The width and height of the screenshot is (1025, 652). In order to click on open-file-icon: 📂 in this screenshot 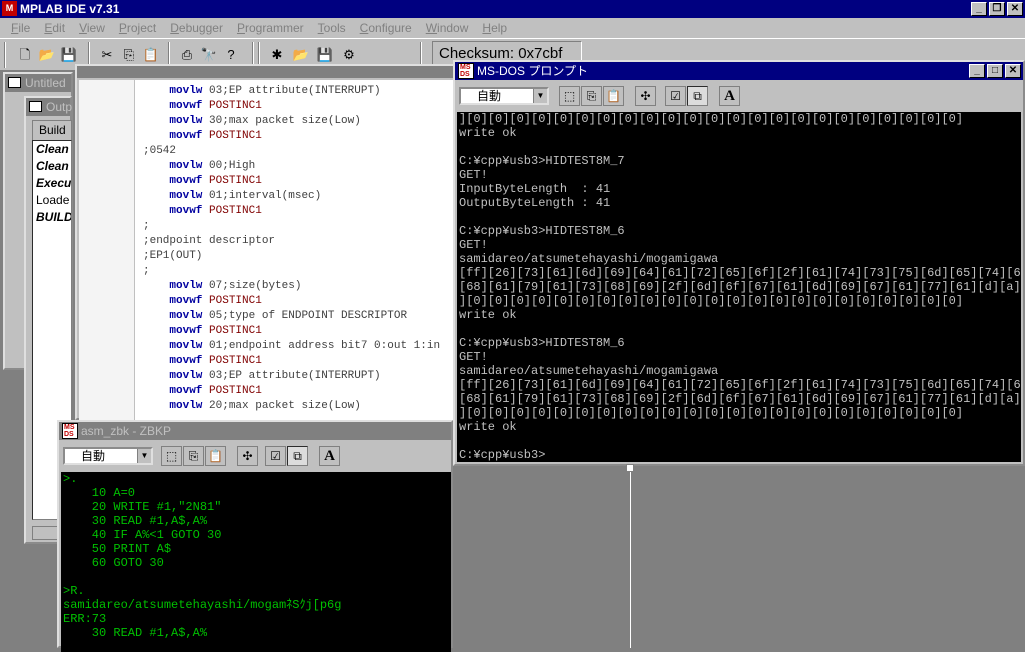, I will do `click(47, 55)`.